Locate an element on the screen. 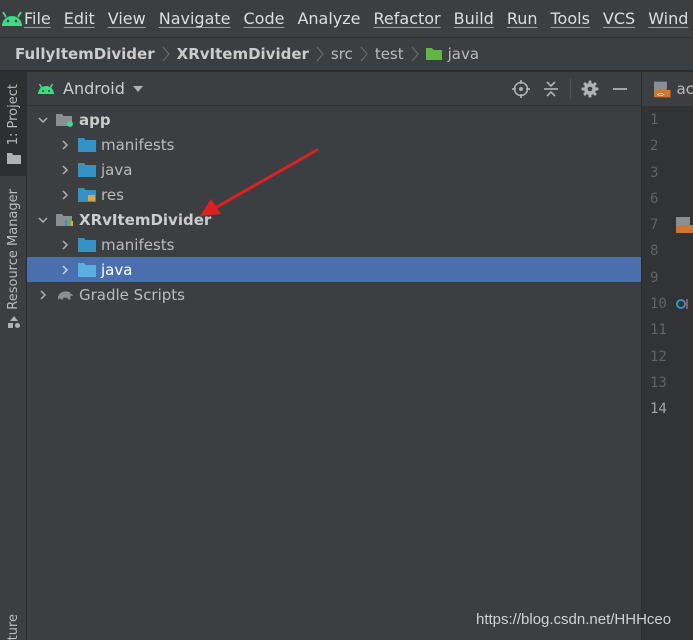  project-panel-header: Android is located at coordinates (334, 89).